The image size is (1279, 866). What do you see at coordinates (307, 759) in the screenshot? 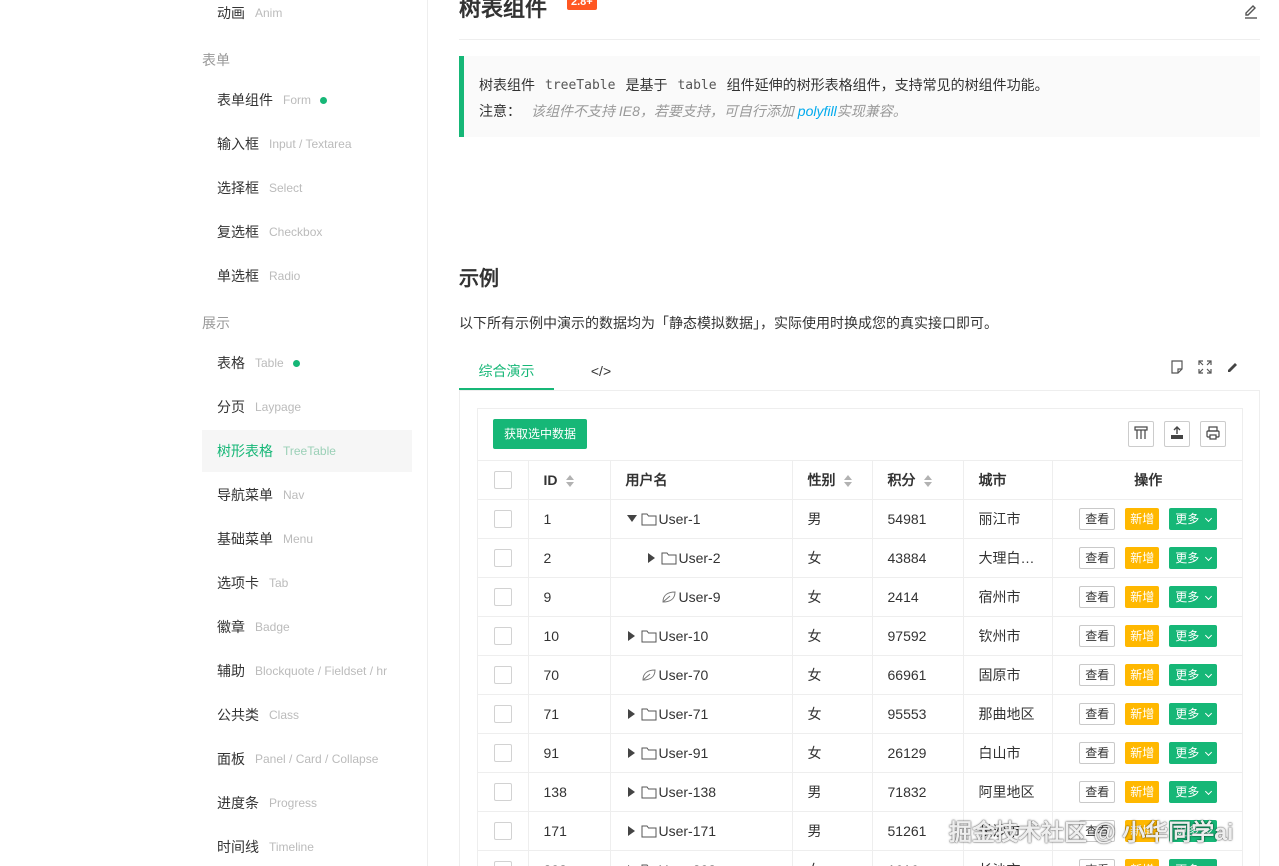
I see `sidebar-item-panel: 面板 Panel / Card / Collapse` at bounding box center [307, 759].